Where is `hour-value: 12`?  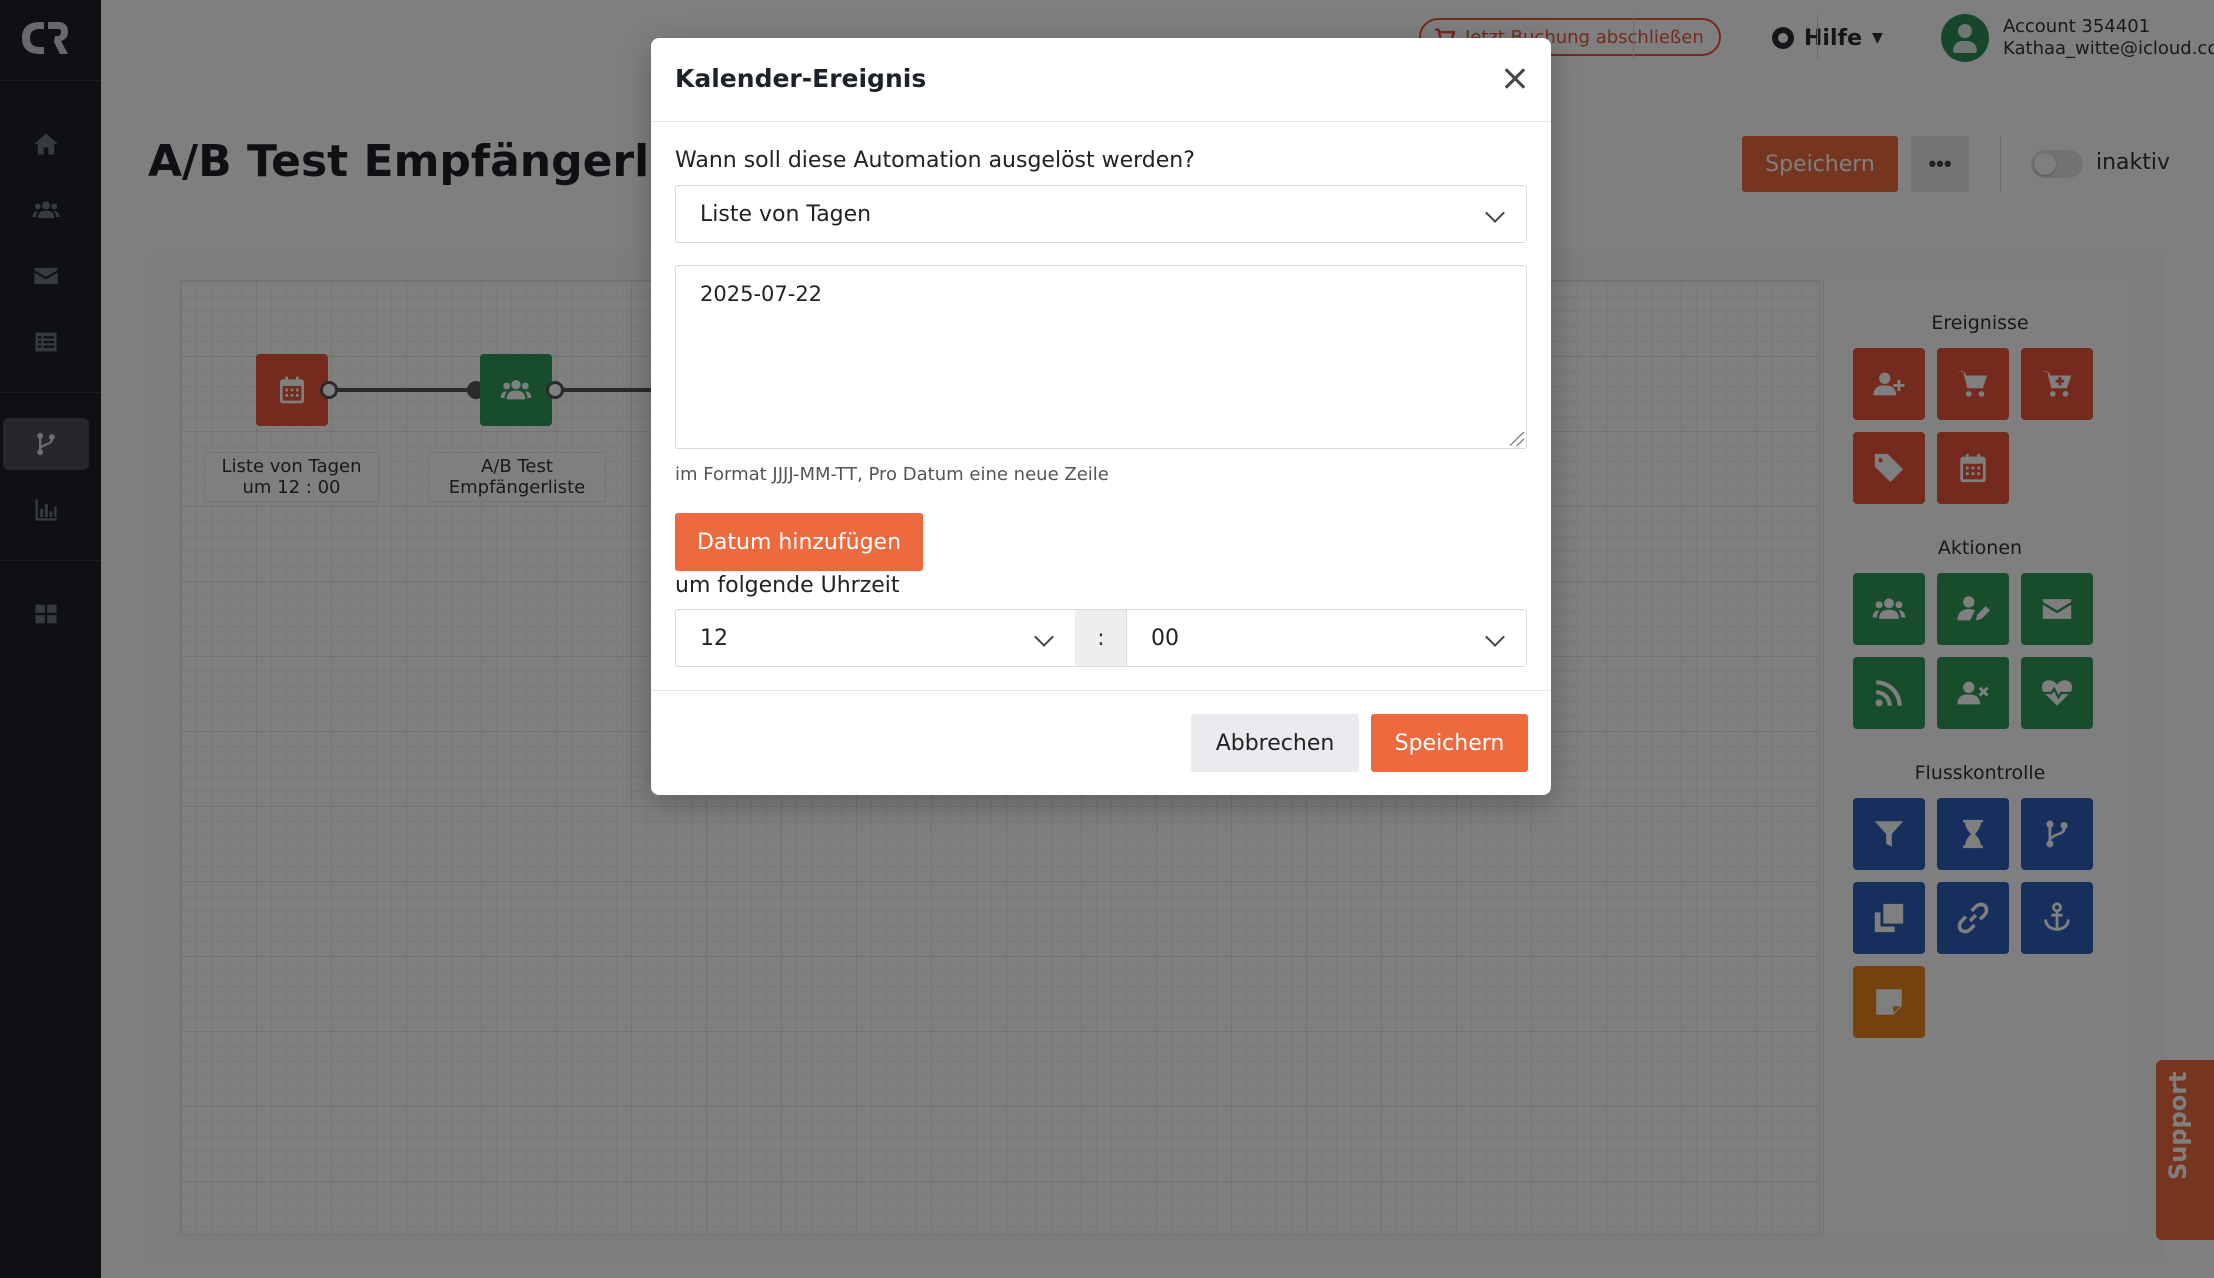 hour-value: 12 is located at coordinates (714, 638).